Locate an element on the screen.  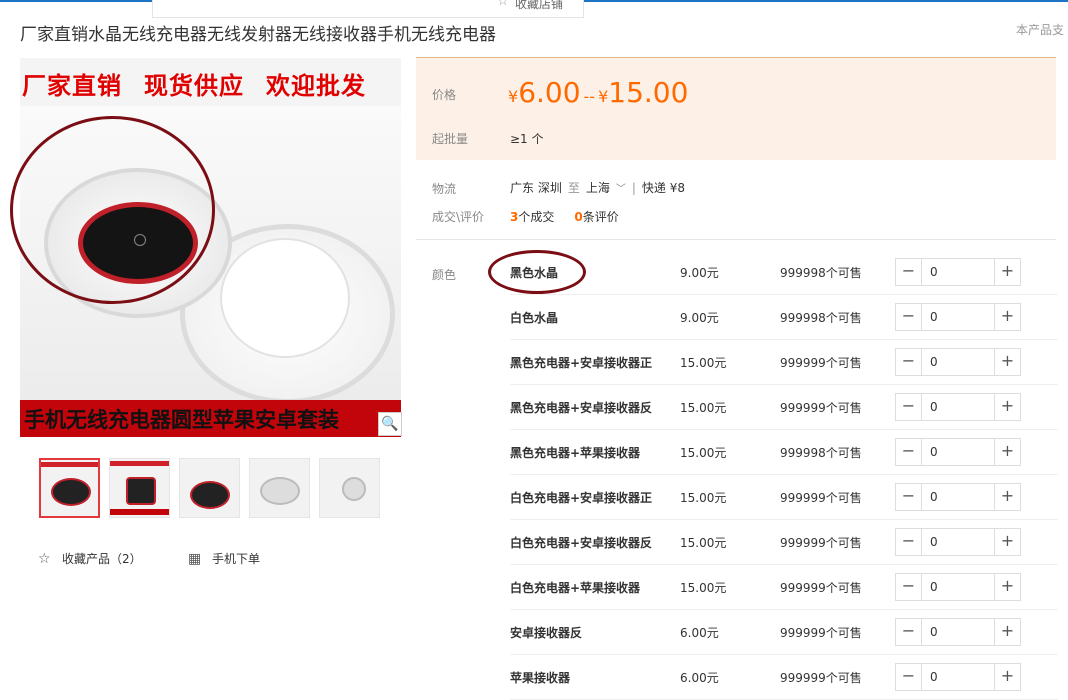
sku-name: 黑色充电器+苹果接收器 is located at coordinates (575, 453).